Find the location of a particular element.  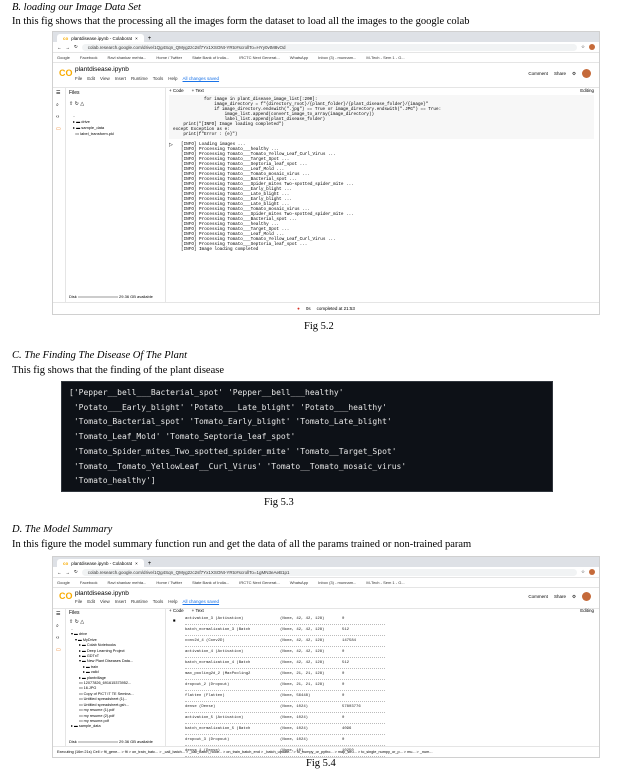

code-line: print(f"Error : {e}") is located at coordinates (205, 134).